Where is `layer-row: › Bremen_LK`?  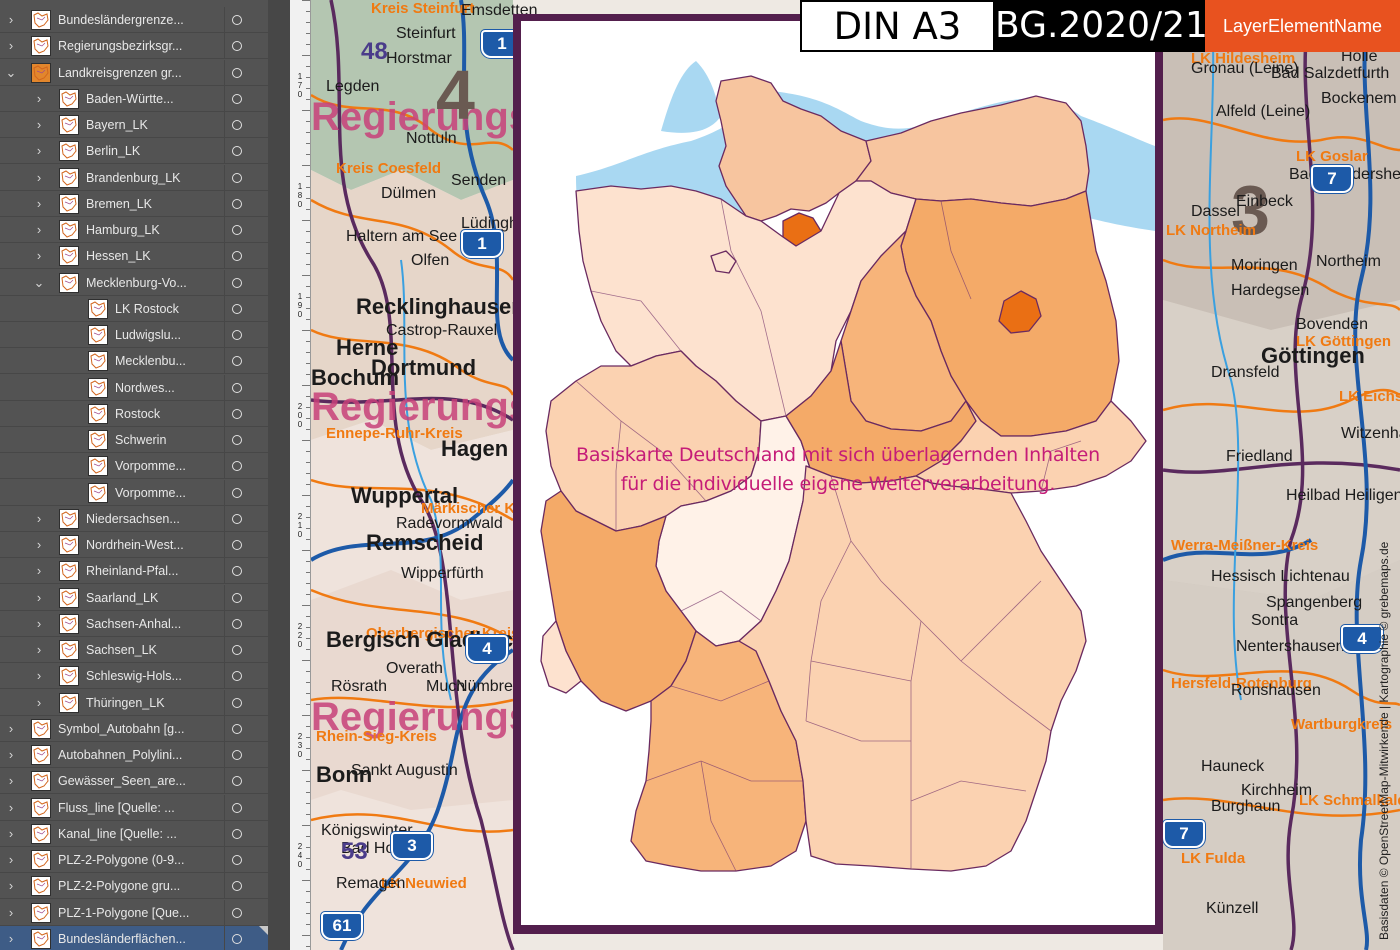 layer-row: › Bremen_LK is located at coordinates (134, 203).